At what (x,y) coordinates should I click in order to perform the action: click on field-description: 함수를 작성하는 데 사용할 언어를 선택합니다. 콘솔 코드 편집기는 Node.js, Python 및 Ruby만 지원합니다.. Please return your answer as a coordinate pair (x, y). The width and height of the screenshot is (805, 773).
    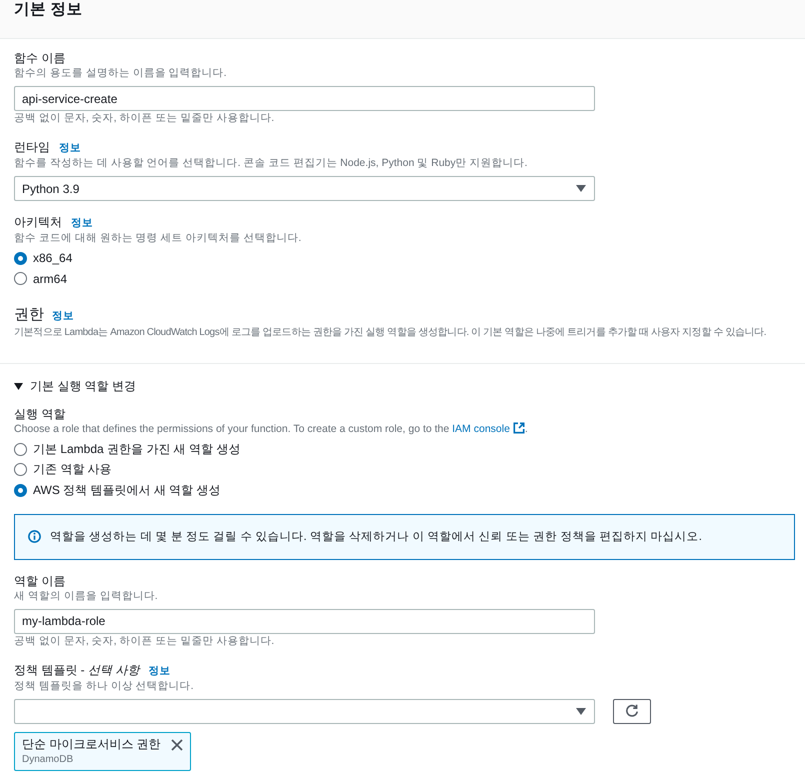
    Looking at the image, I should click on (271, 163).